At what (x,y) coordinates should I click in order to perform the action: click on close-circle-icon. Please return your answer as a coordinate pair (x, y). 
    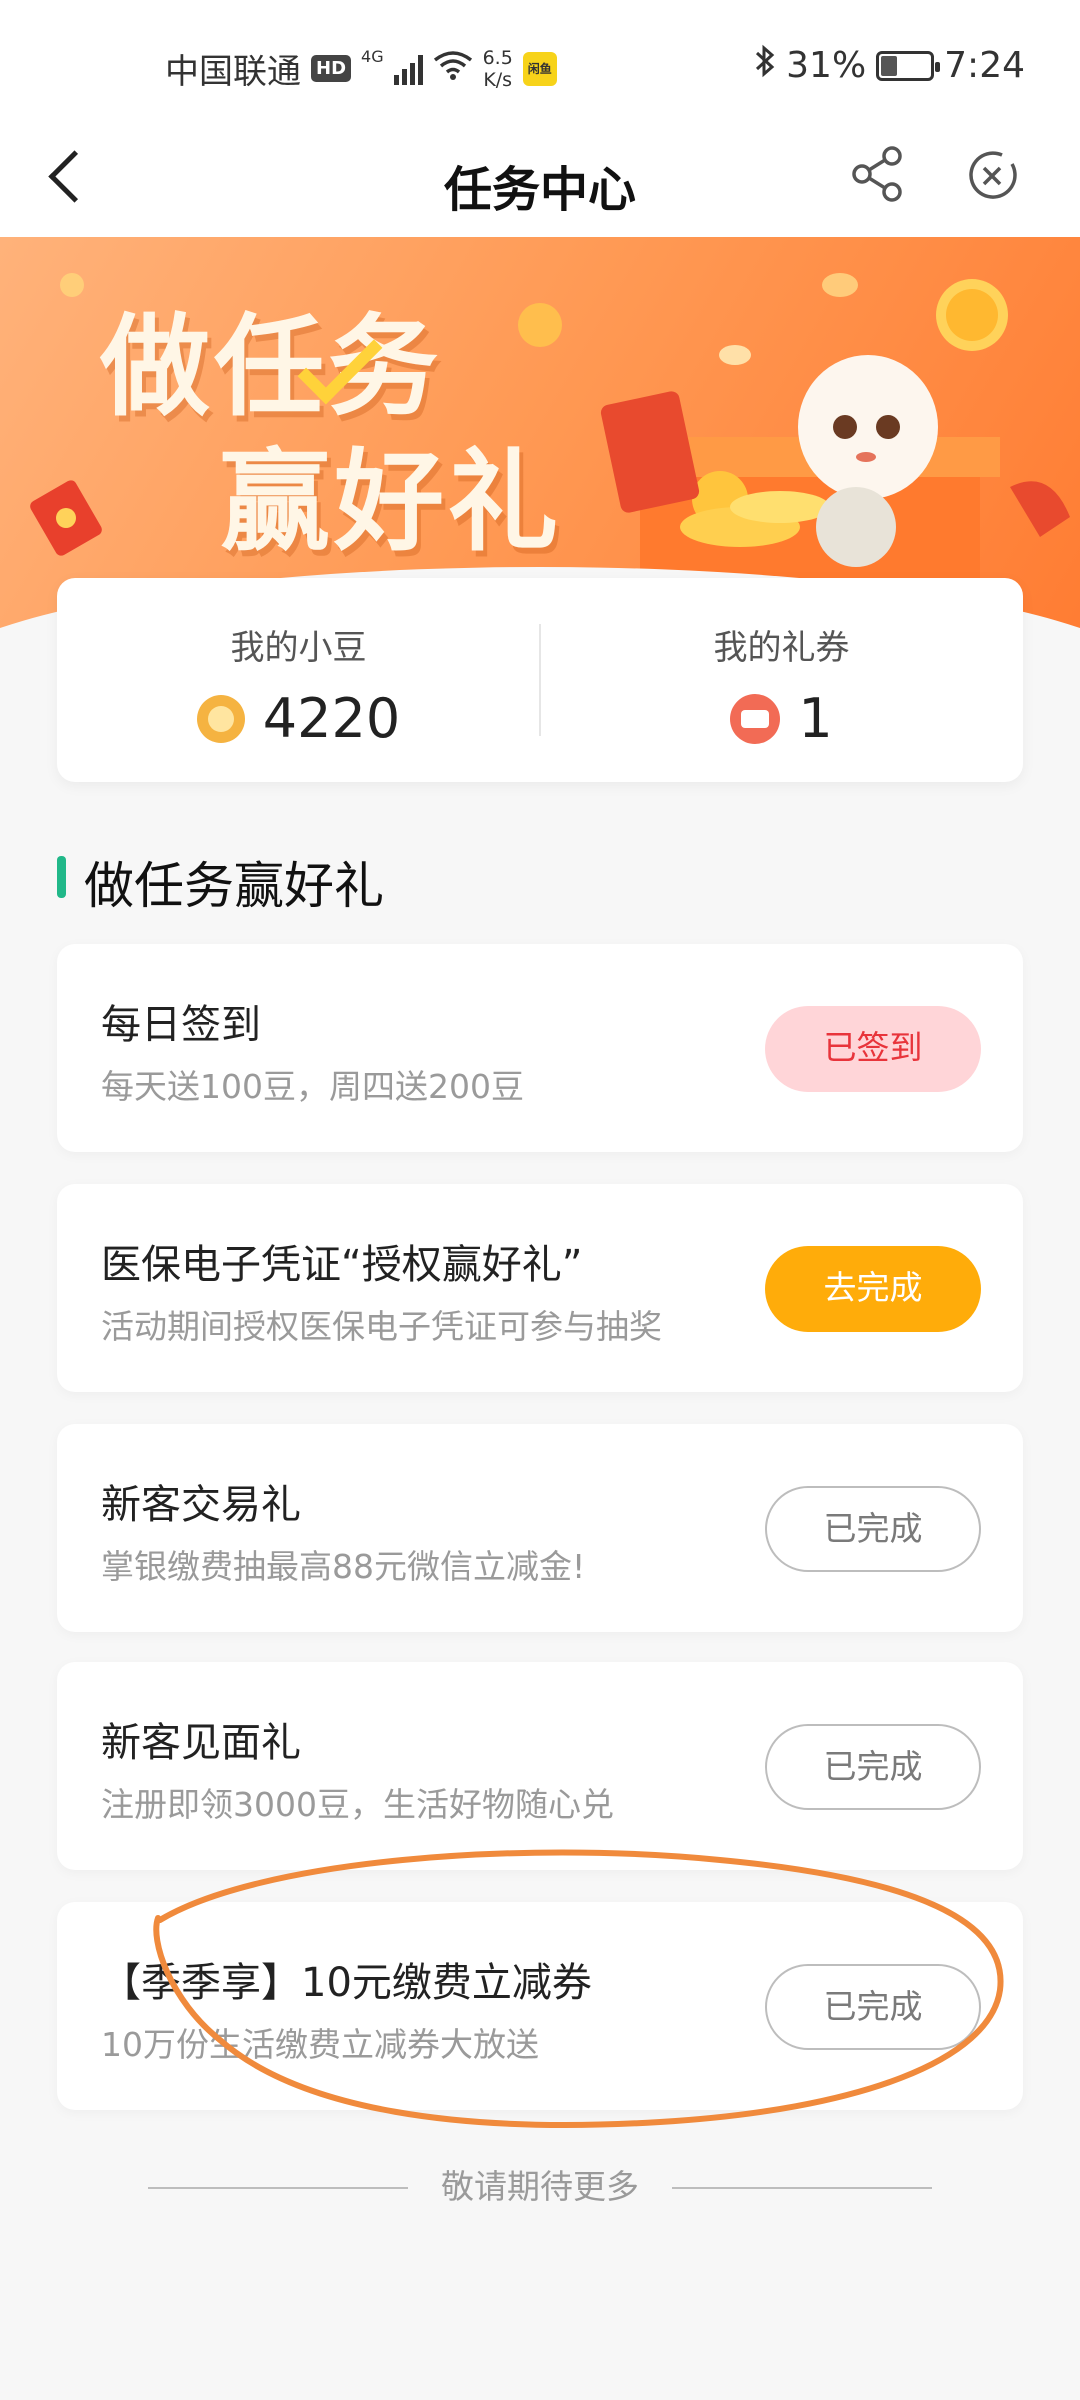
    Looking at the image, I should click on (992, 176).